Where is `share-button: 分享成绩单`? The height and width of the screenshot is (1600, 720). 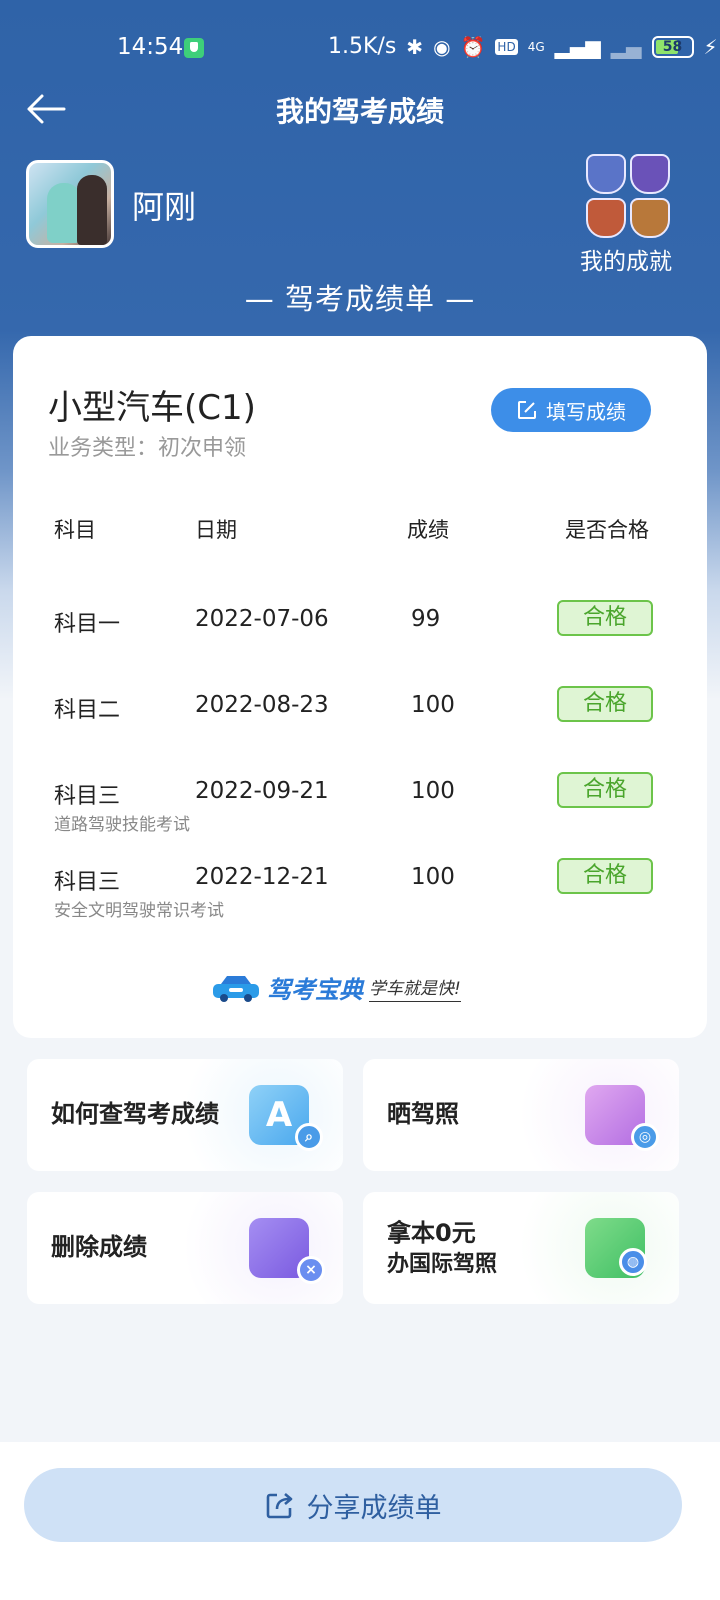
share-button: 分享成绩单 is located at coordinates (353, 1505).